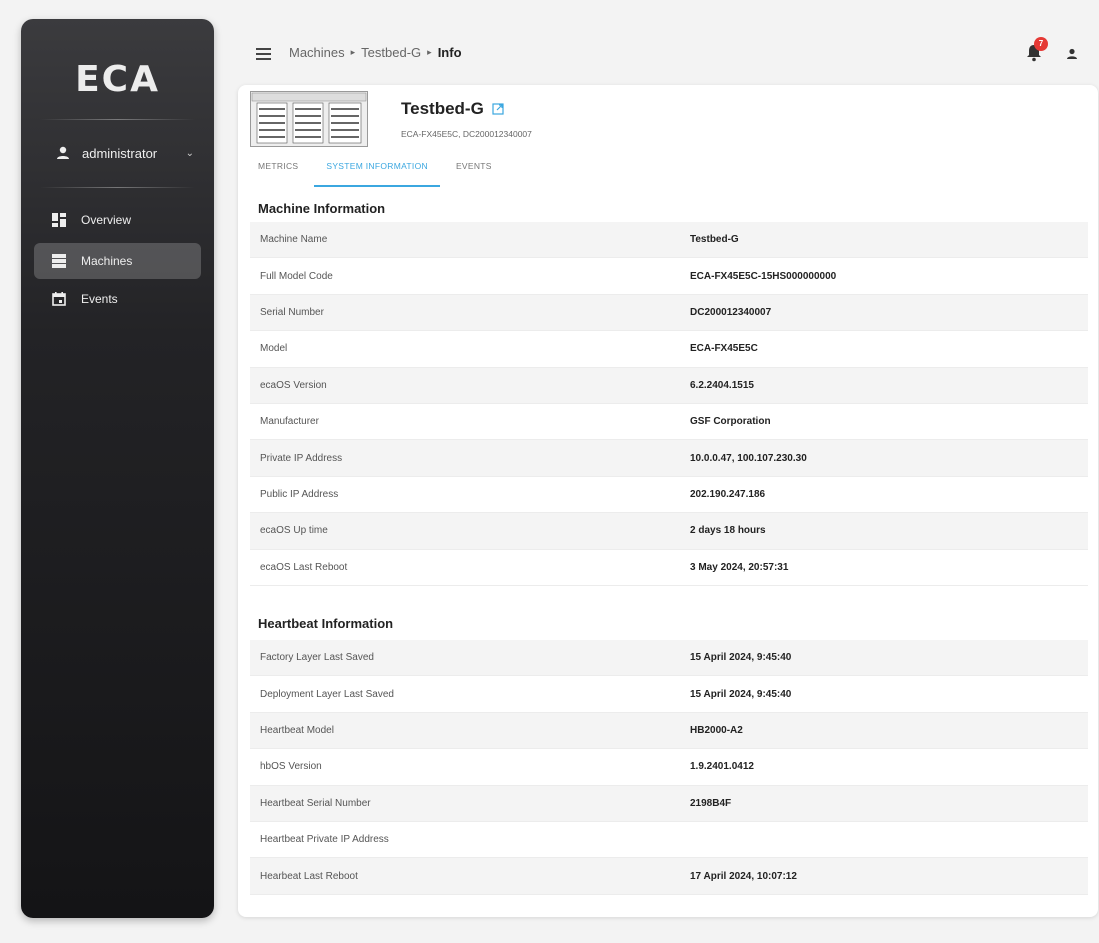 Image resolution: width=1099 pixels, height=943 pixels. I want to click on table-row: Heartbeat Model HB2000-A2, so click(669, 731).